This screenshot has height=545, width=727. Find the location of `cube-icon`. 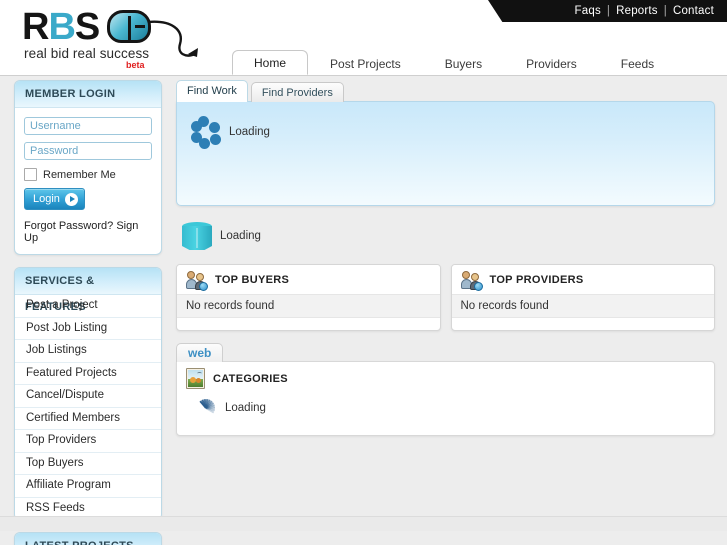

cube-icon is located at coordinates (197, 236).